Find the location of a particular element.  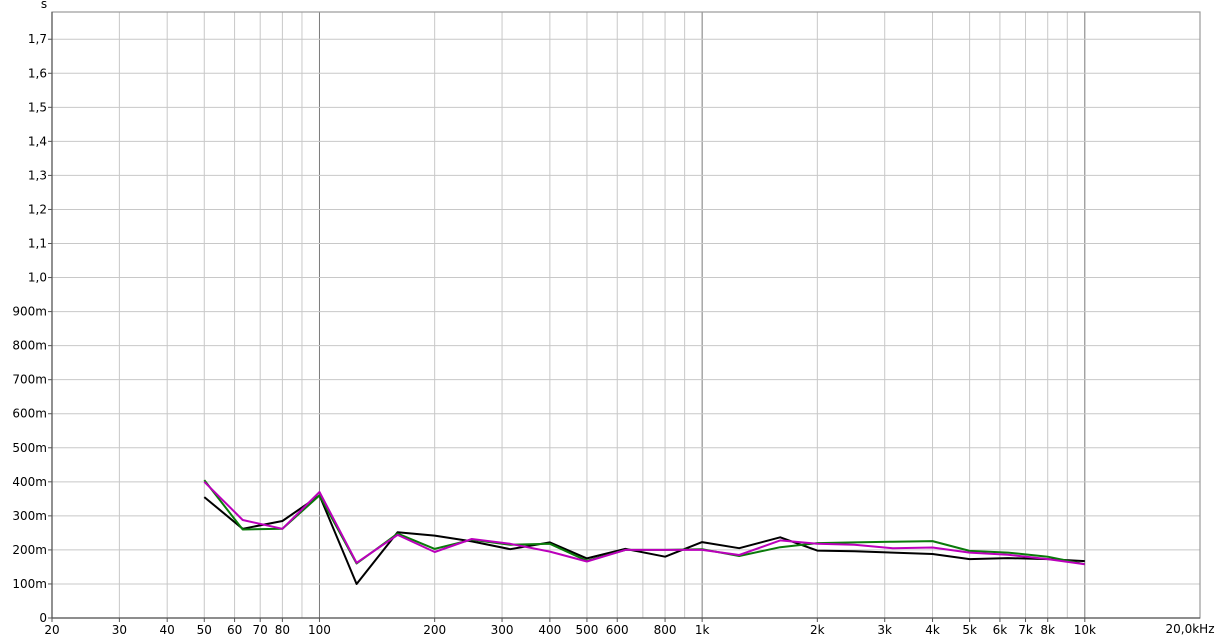

y-tick-label: 700m is located at coordinates (29, 380).